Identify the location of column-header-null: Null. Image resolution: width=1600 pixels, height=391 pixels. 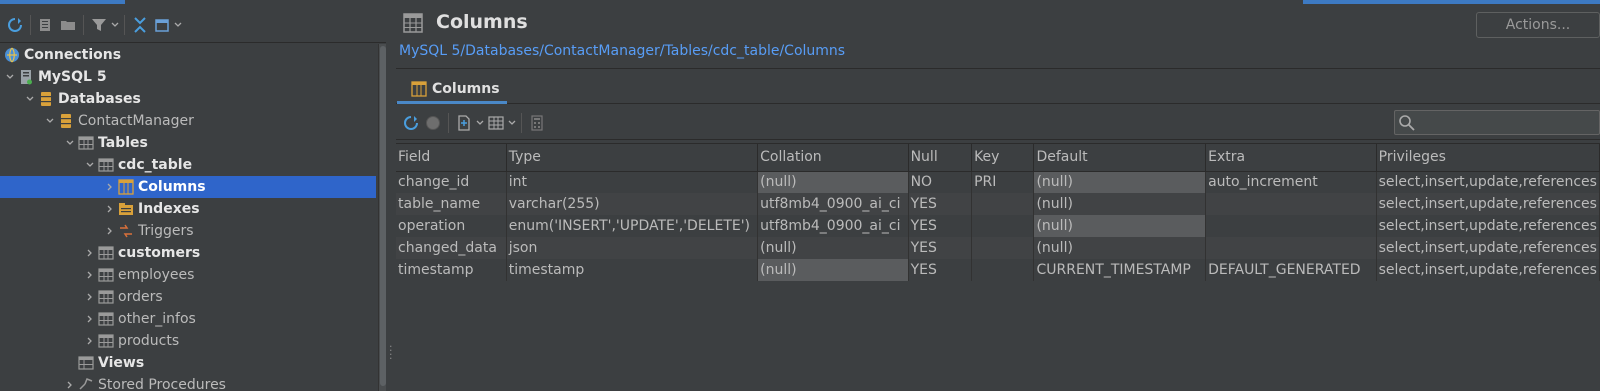
(940, 158).